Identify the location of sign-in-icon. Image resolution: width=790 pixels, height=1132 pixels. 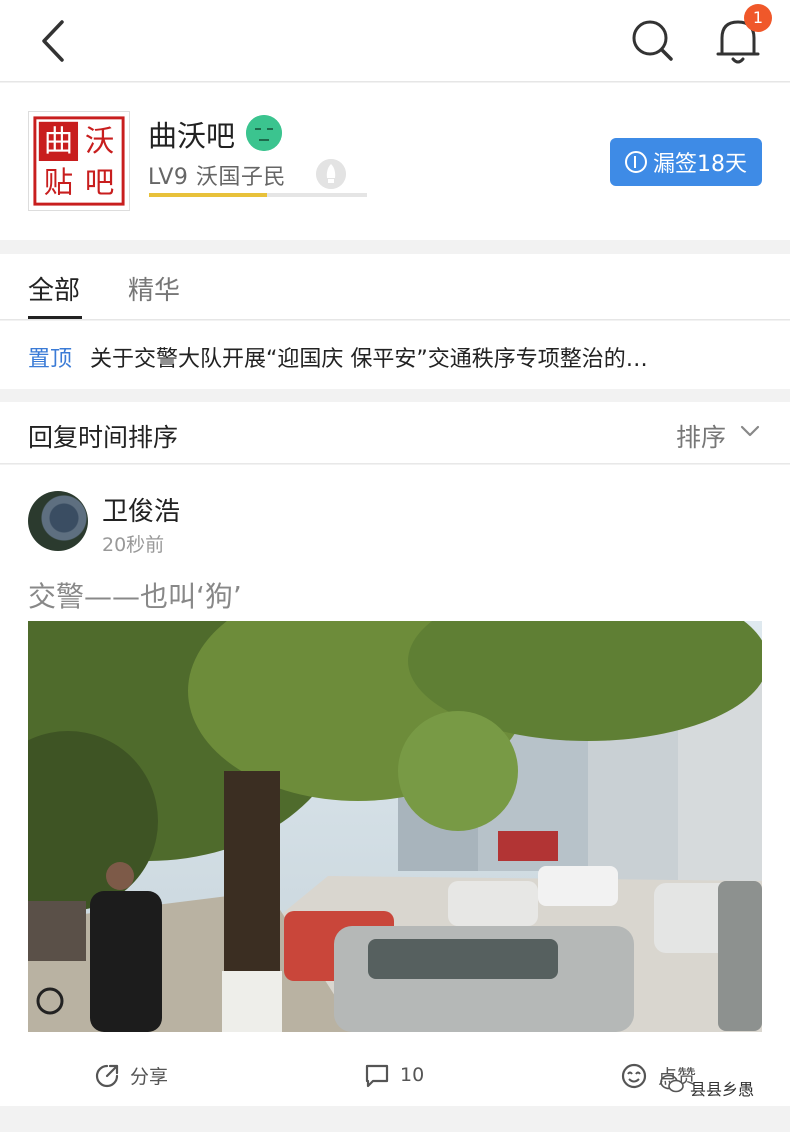
(636, 162).